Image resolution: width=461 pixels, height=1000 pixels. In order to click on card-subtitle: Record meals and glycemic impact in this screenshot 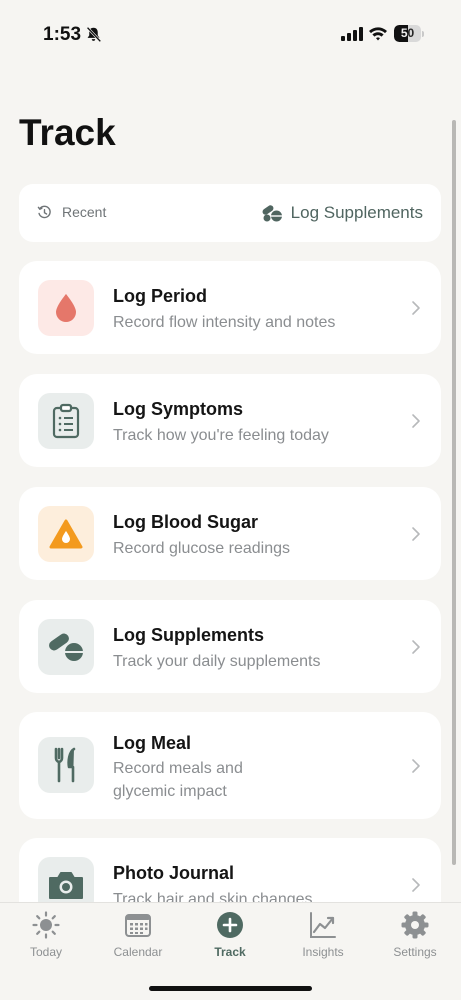, I will do `click(178, 780)`.